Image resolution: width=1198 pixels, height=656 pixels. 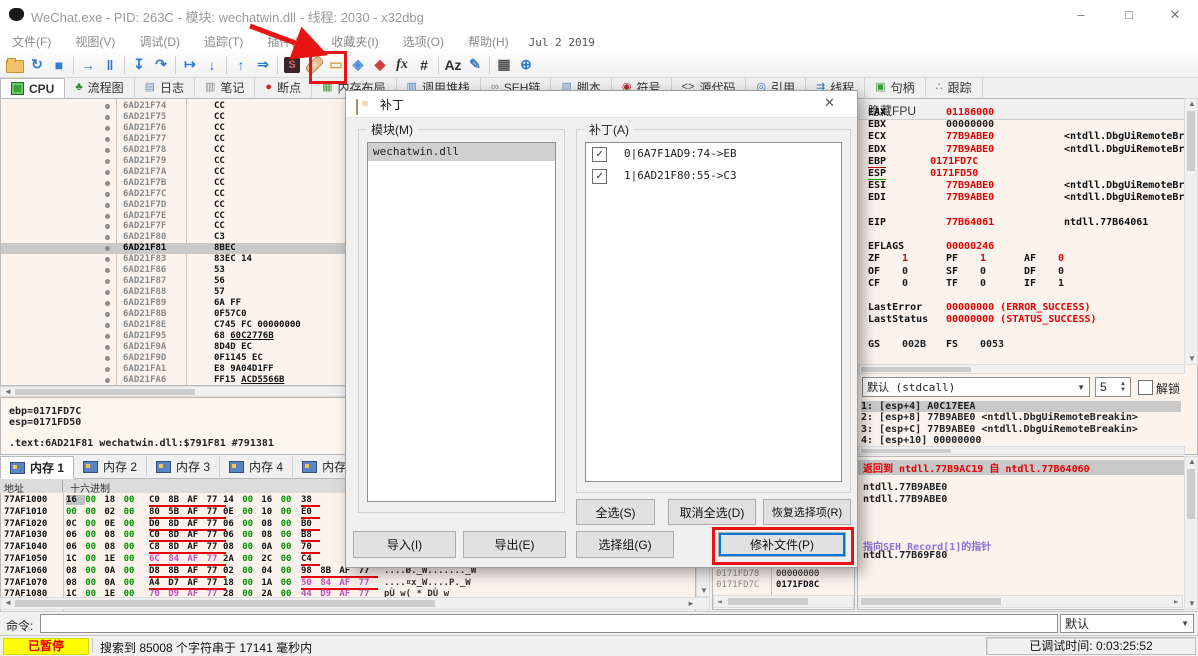 What do you see at coordinates (958, 174) in the screenshot?
I see `register-row: ESP 0171FD50` at bounding box center [958, 174].